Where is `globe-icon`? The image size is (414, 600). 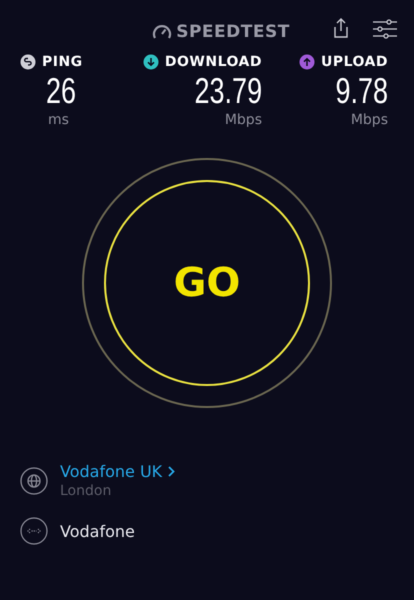 globe-icon is located at coordinates (34, 480).